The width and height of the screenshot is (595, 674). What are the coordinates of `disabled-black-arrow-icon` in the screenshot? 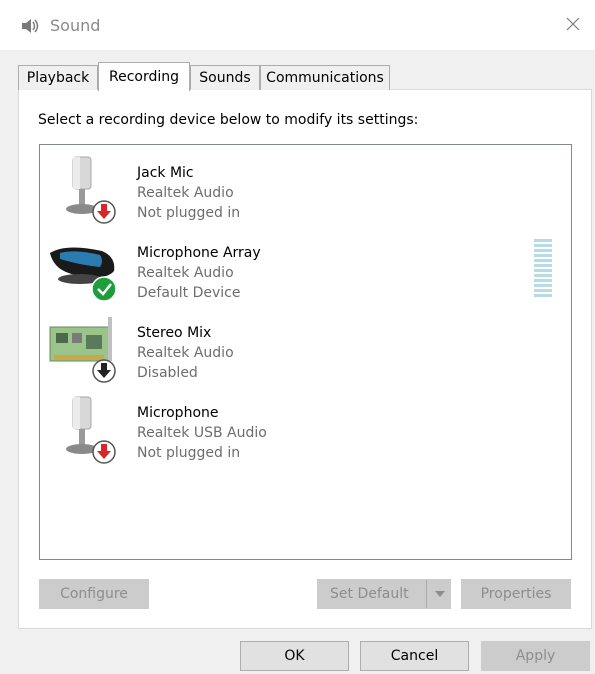 It's located at (104, 371).